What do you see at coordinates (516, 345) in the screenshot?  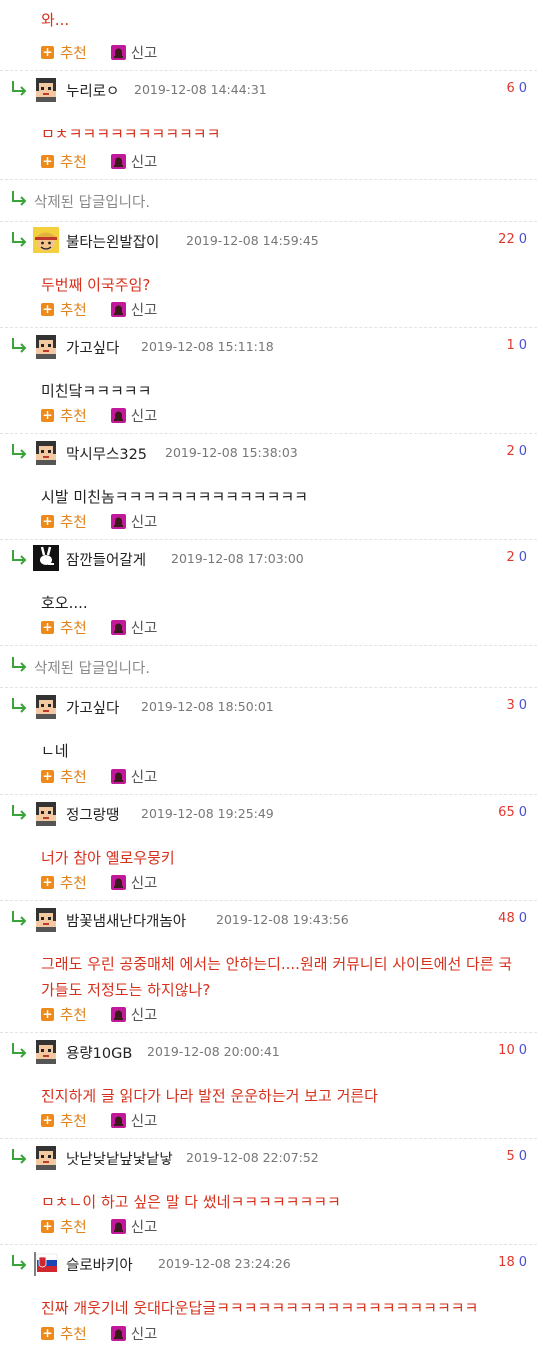 I see `vote-counts: 10` at bounding box center [516, 345].